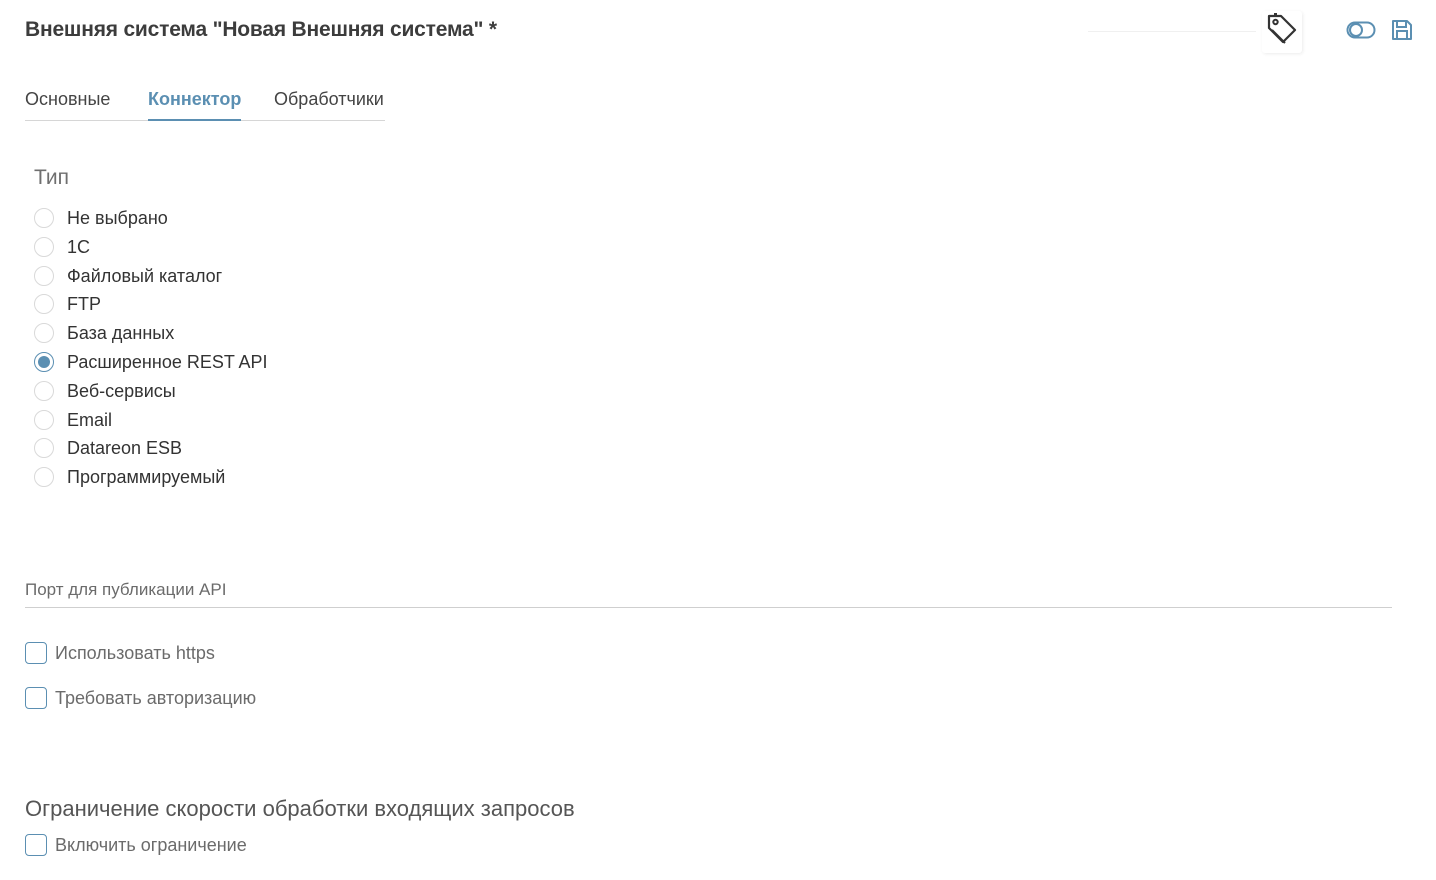  I want to click on radio-label: Веб-сервисы, so click(121, 390).